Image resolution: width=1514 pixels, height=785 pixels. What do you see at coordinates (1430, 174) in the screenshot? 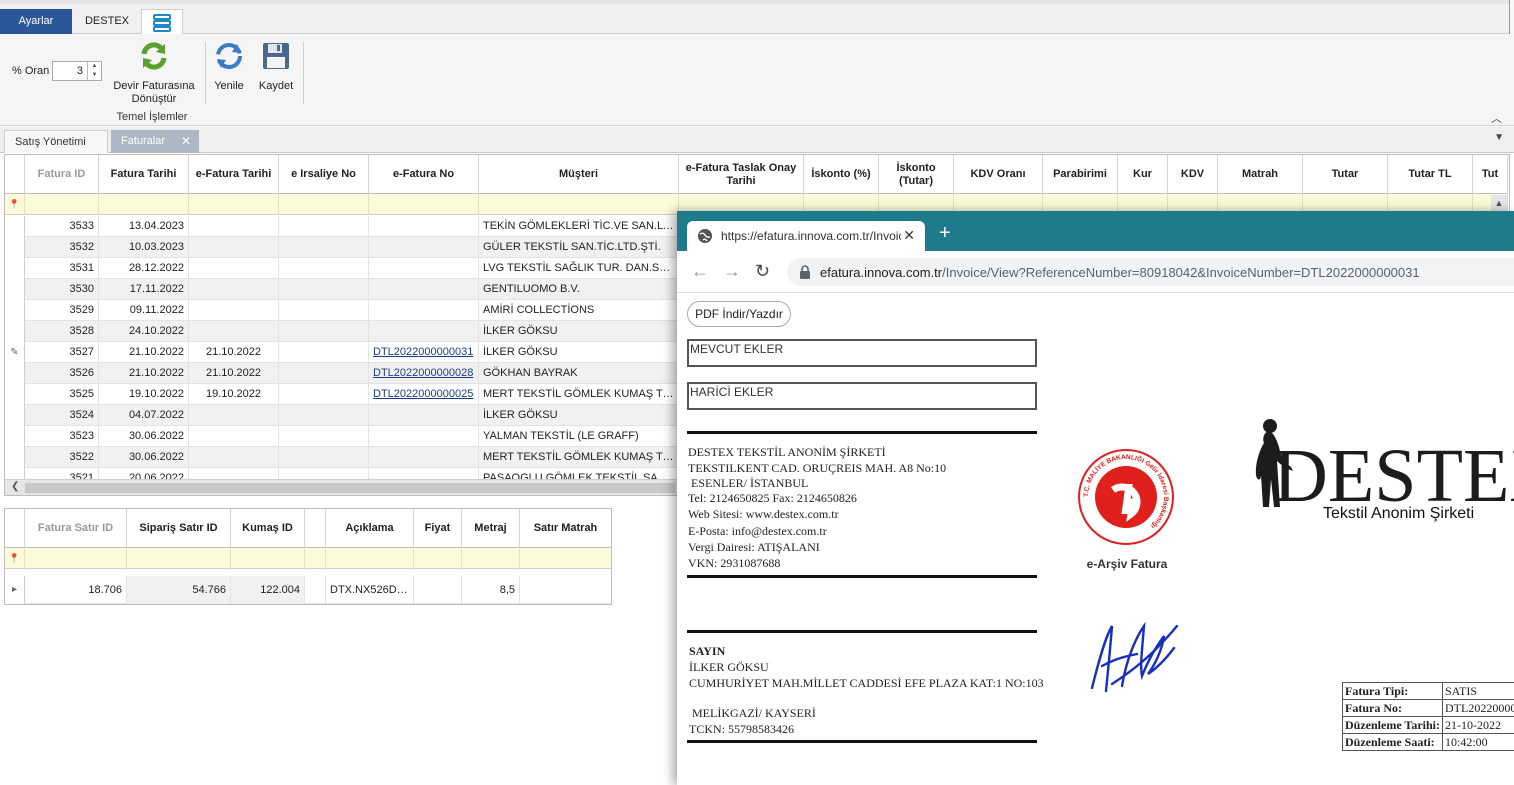
I see `column-header: Tutar TL` at bounding box center [1430, 174].